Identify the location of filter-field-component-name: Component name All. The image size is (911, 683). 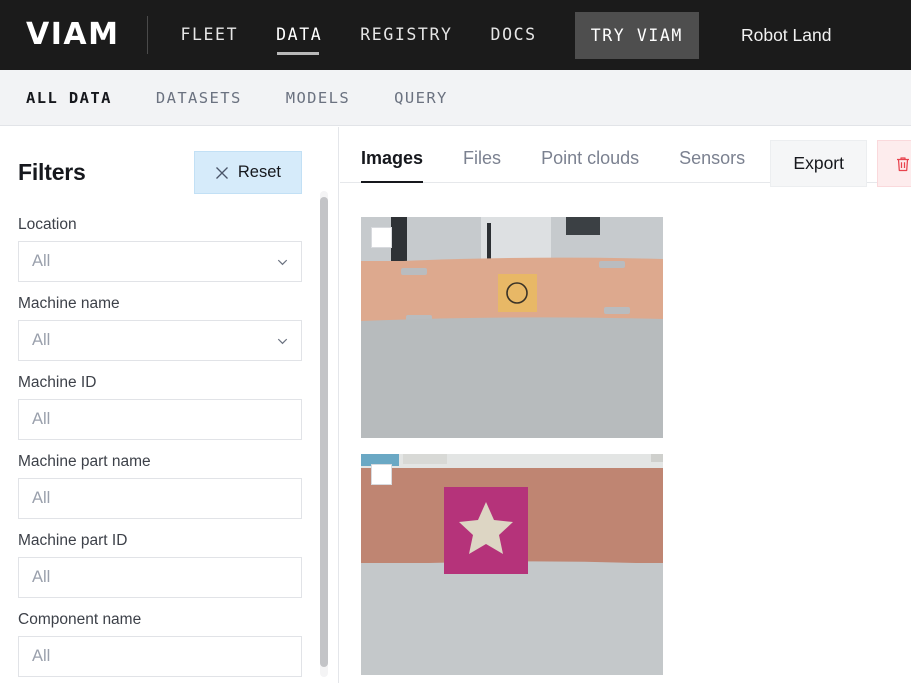
(160, 644).